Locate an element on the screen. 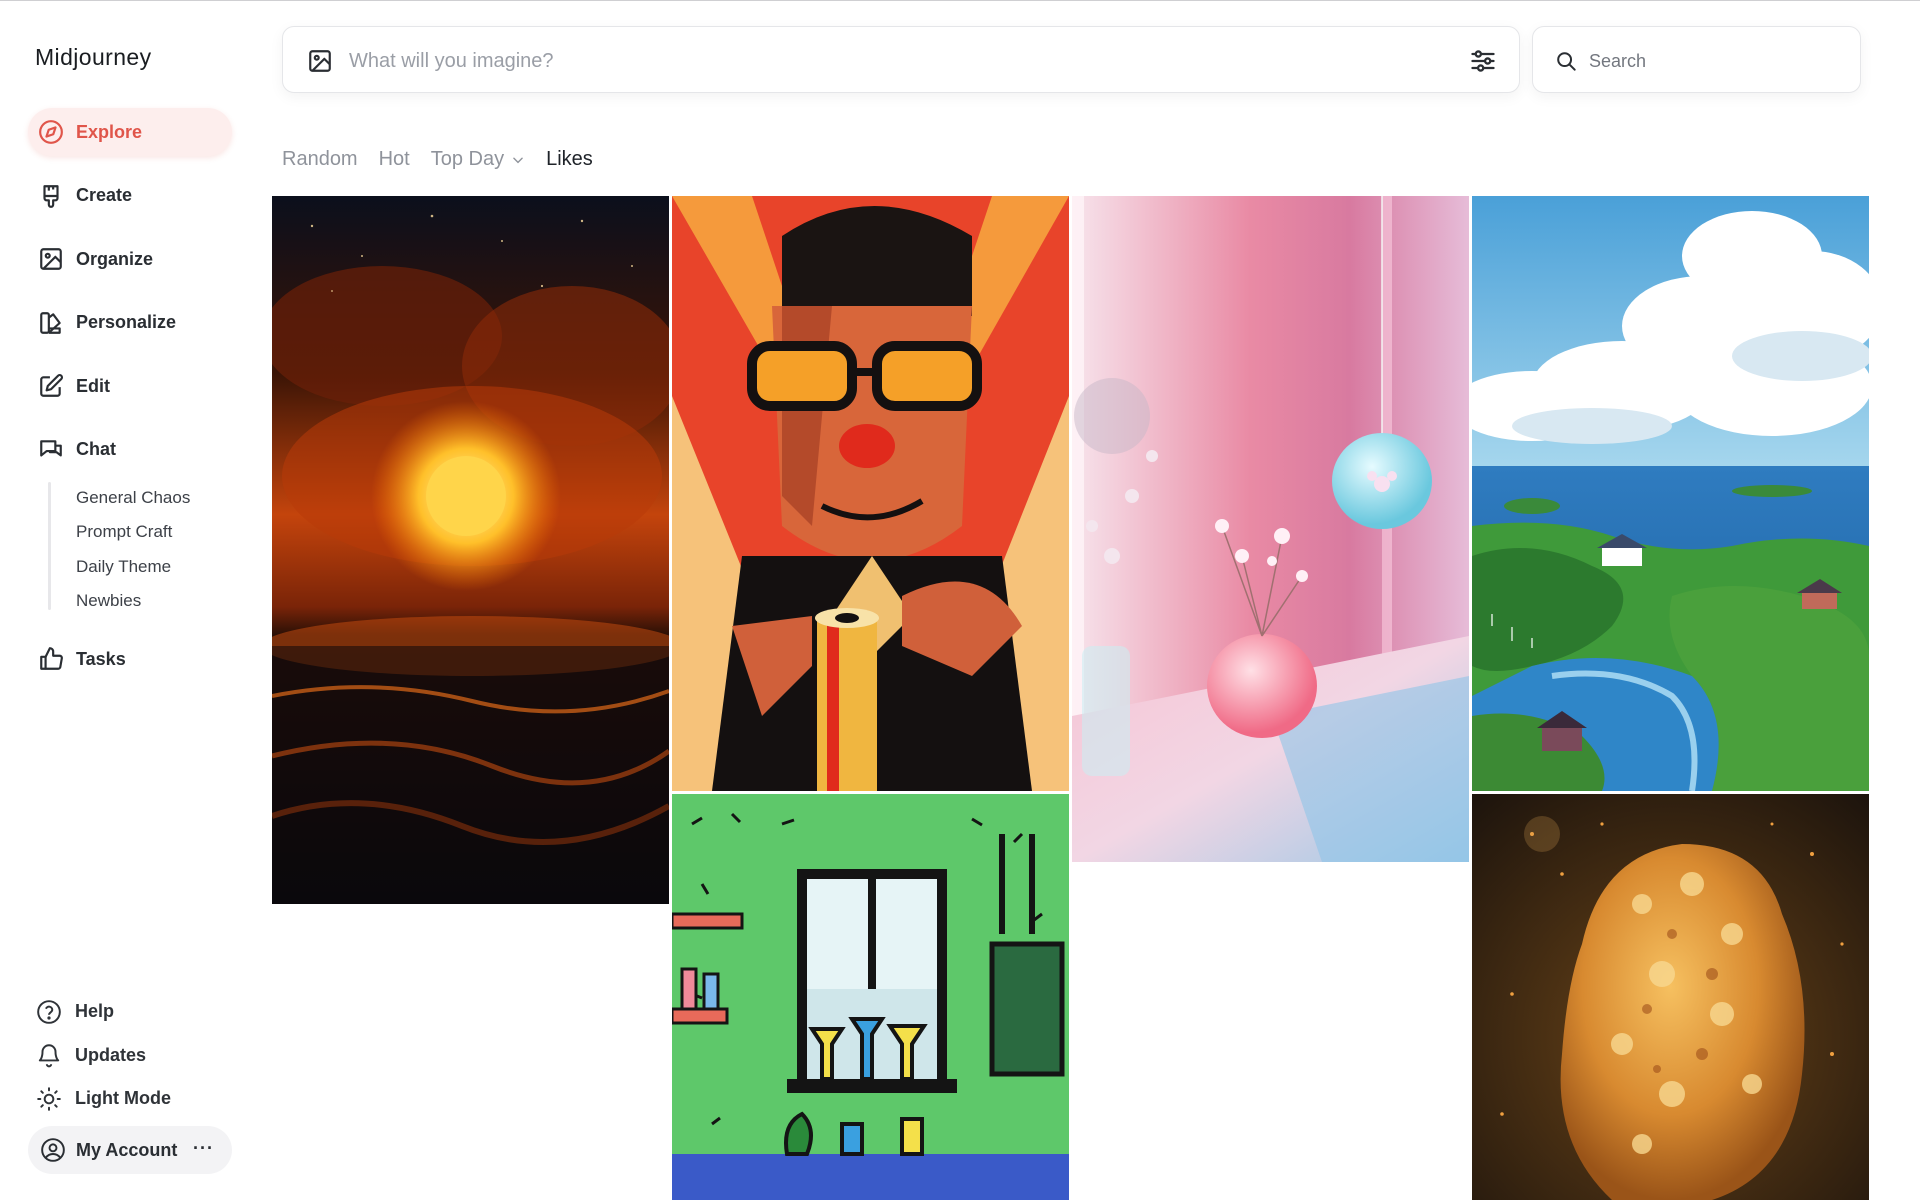 This screenshot has width=1920, height=1200. nav-item-updates: Updates is located at coordinates (103, 1056).